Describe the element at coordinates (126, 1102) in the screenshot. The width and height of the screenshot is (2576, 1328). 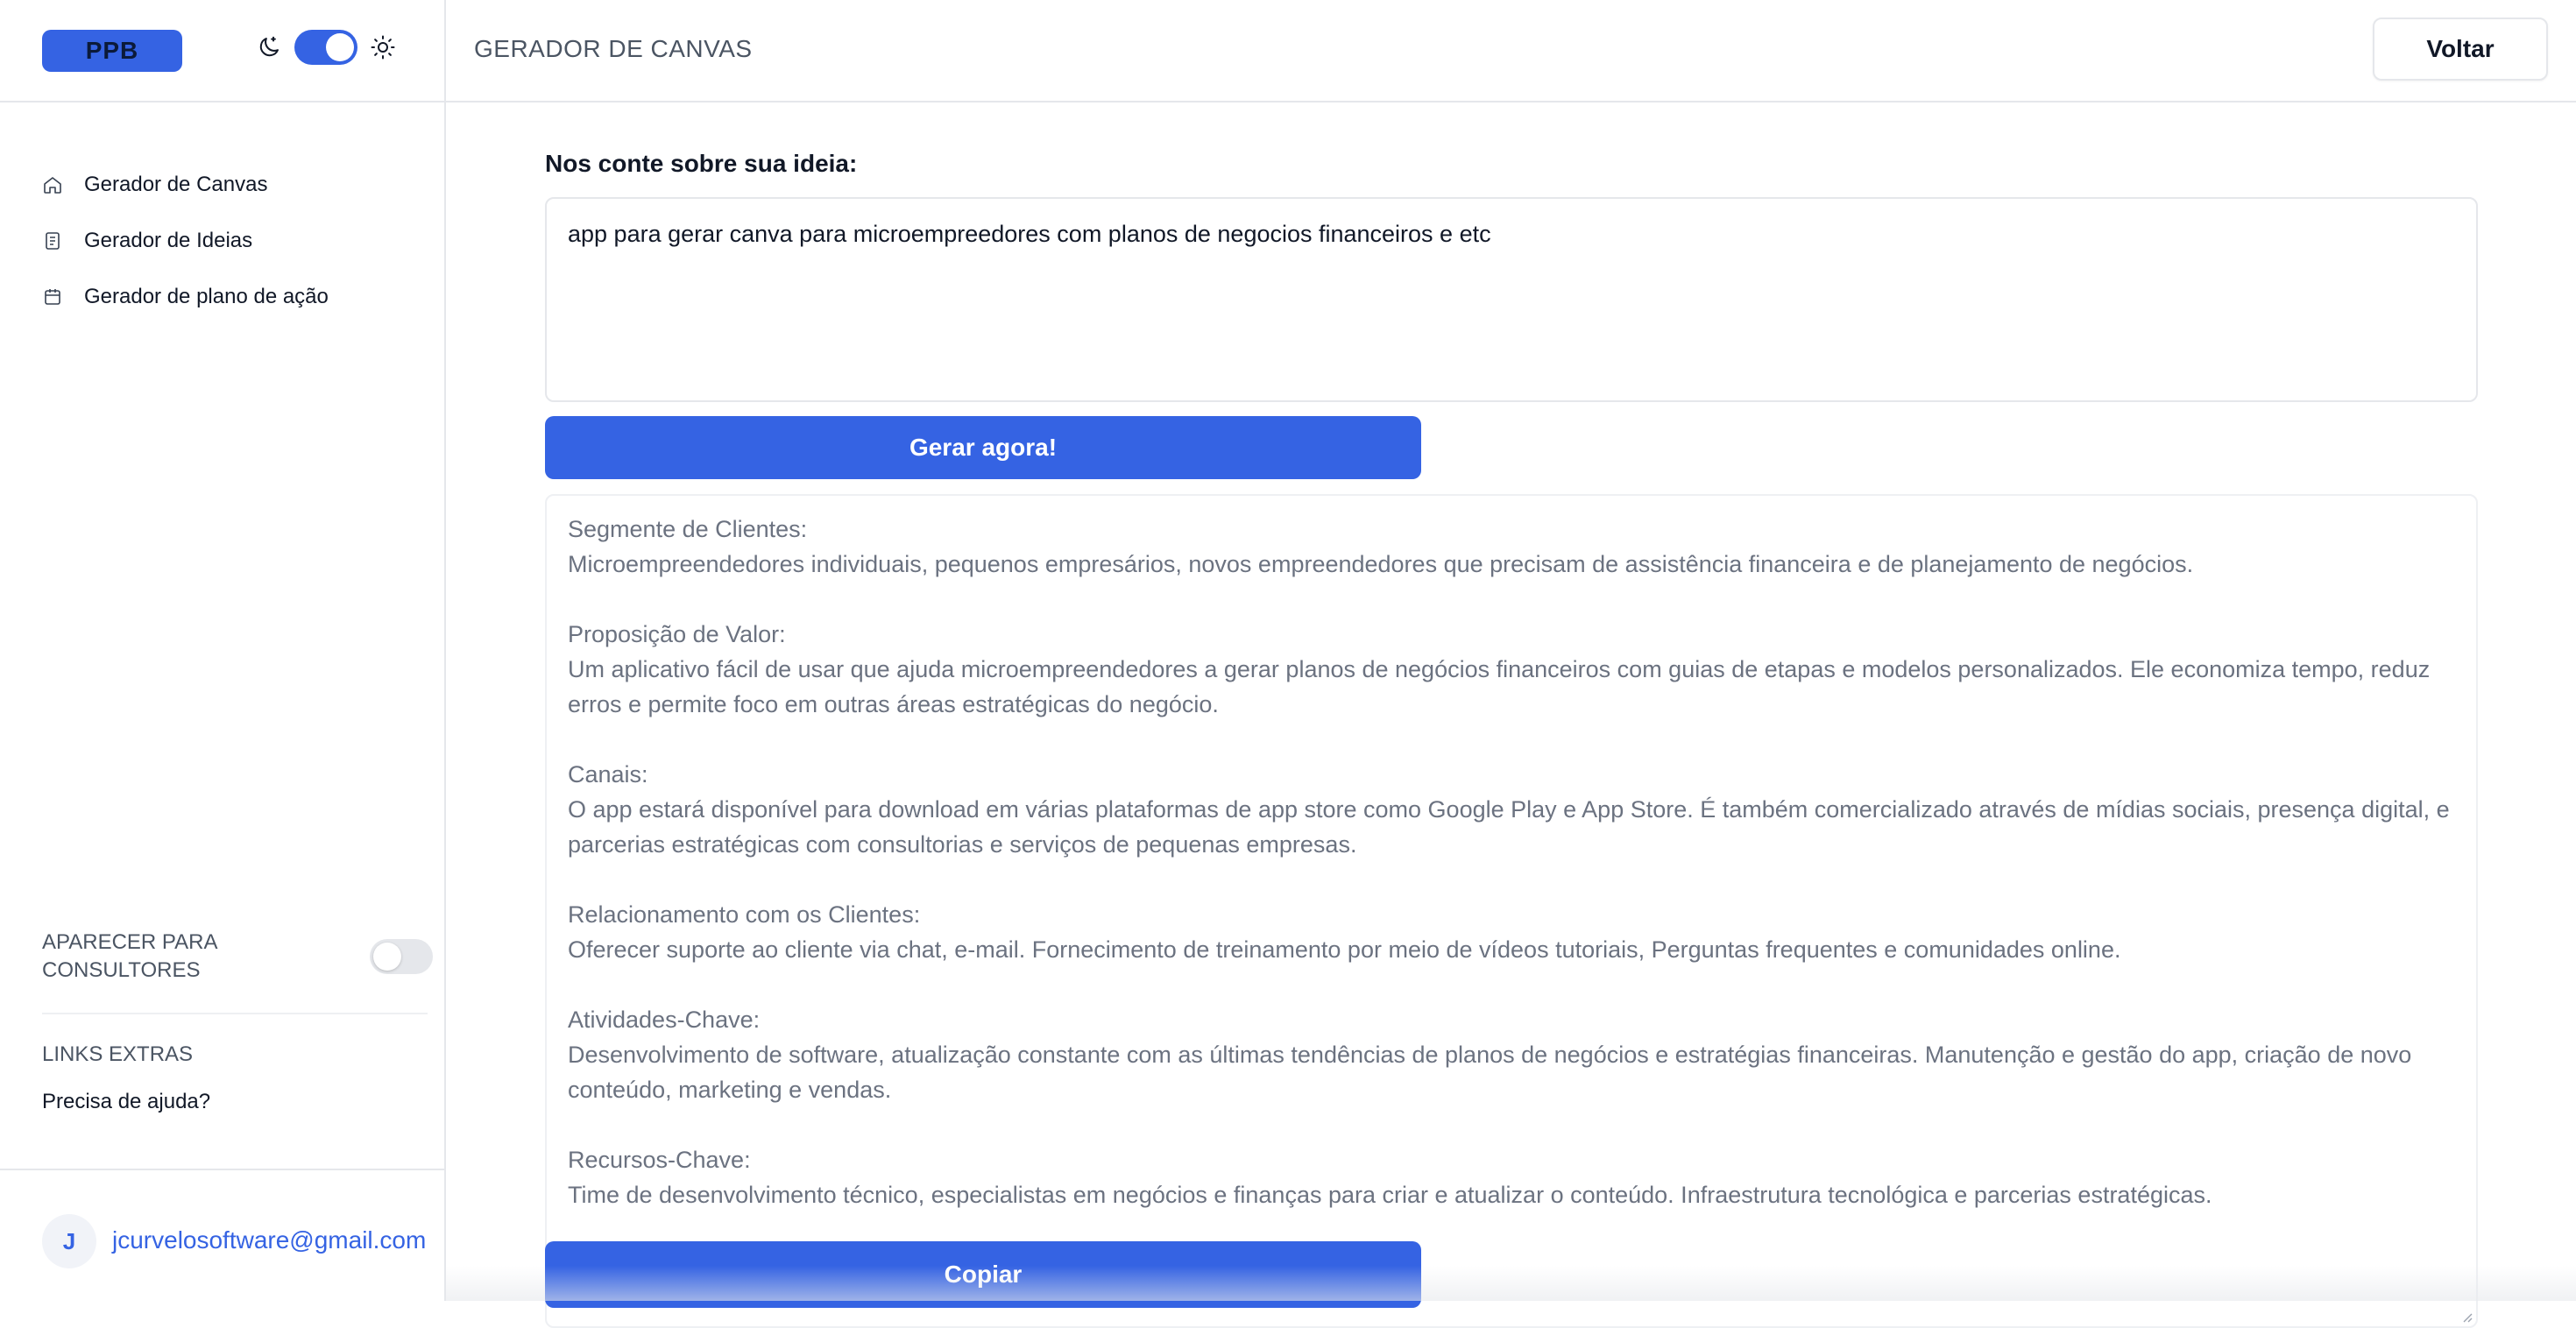
I see `help-link: Precisa de ajuda?` at that location.